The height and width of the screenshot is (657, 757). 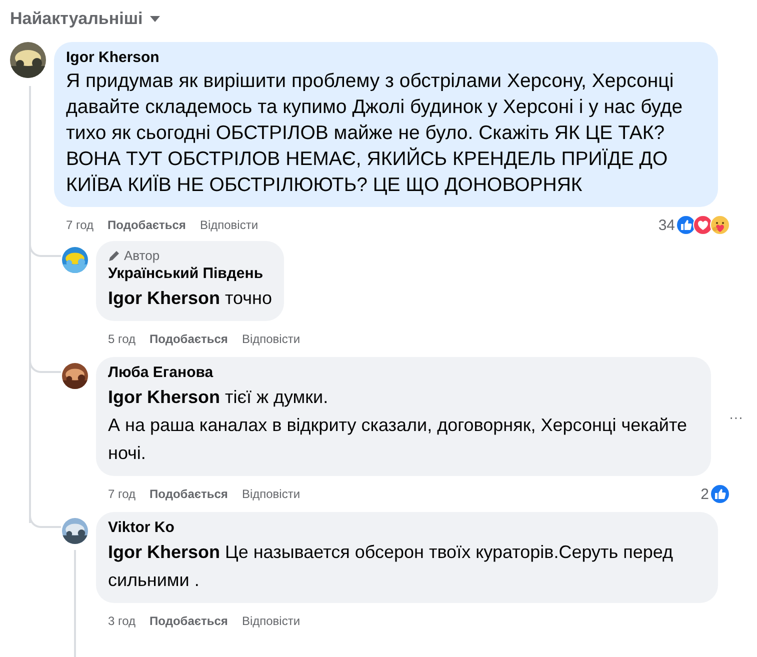 I want to click on hug-emoji-icon, so click(x=720, y=225).